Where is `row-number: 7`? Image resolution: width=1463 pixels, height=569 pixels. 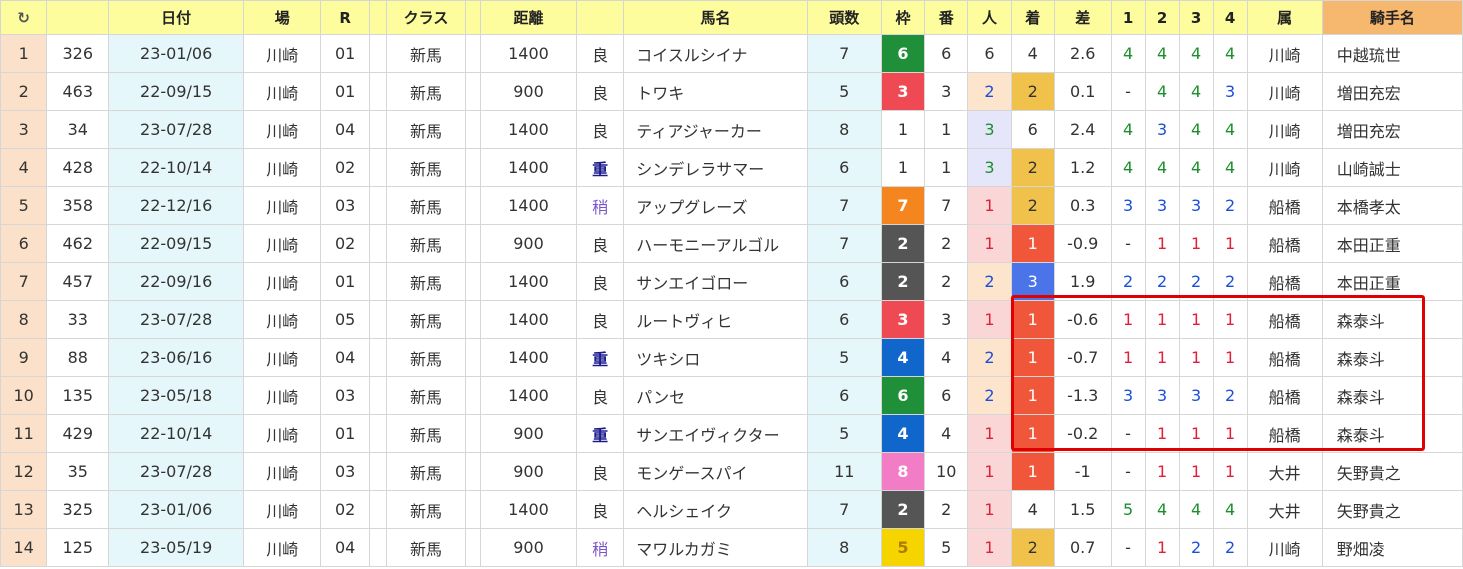 row-number: 7 is located at coordinates (24, 281).